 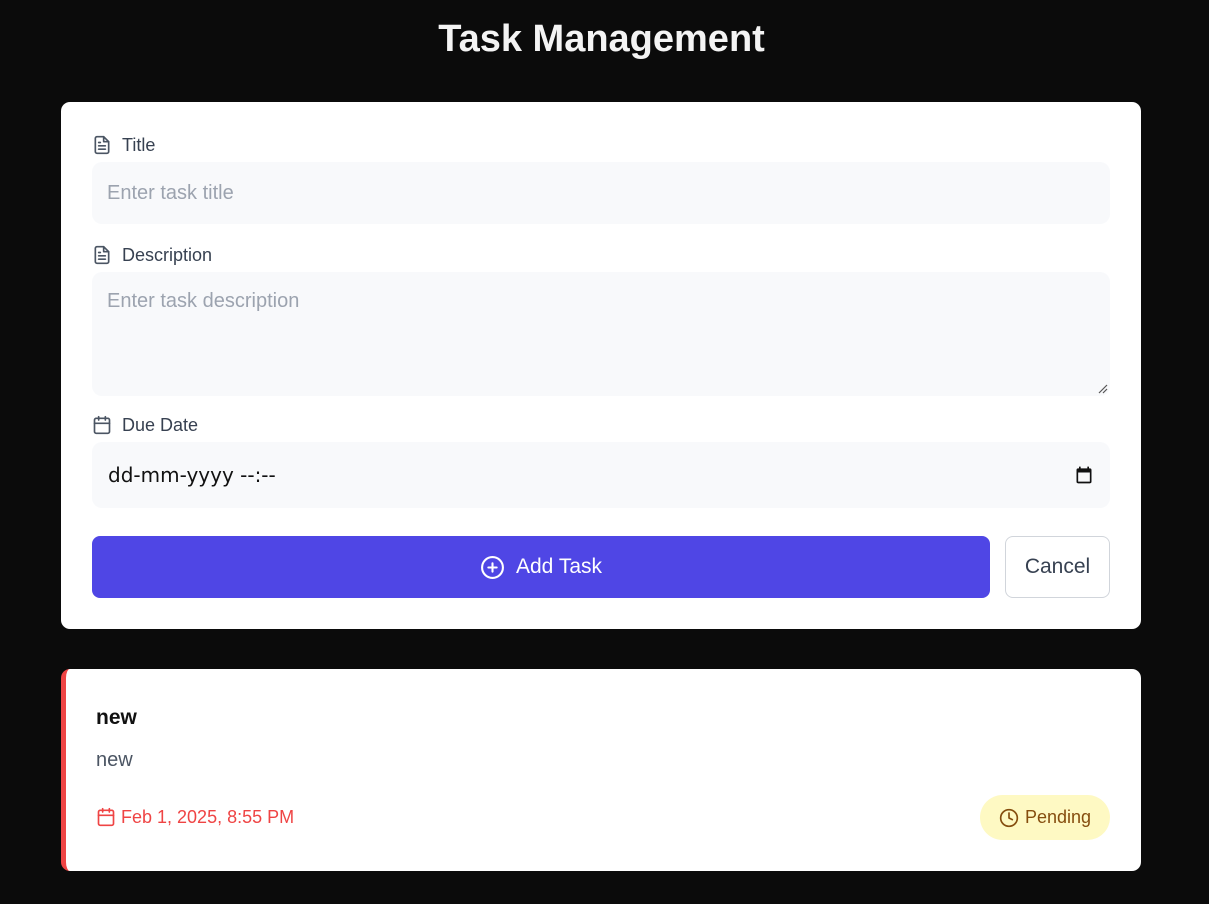 I want to click on due-date-value: dd-mm-yyyy --:--, so click(x=192, y=475).